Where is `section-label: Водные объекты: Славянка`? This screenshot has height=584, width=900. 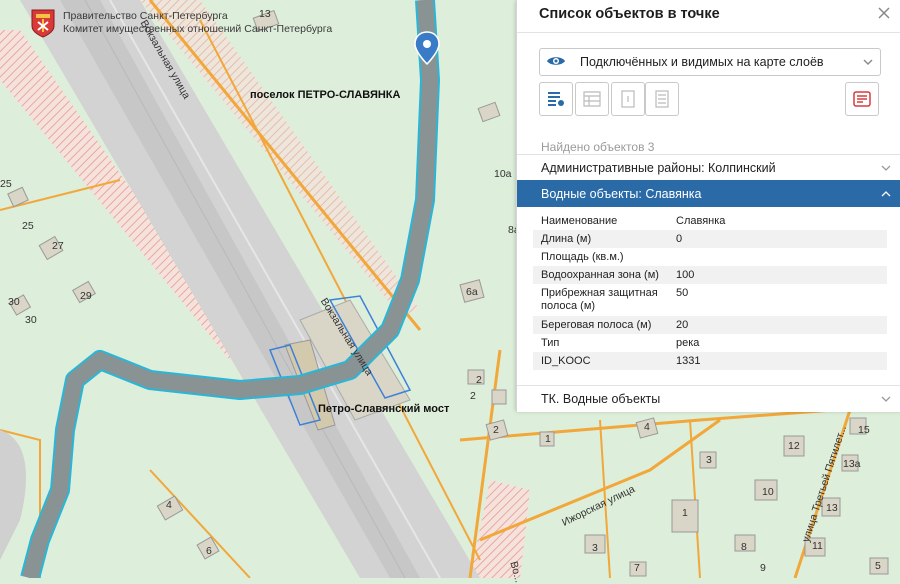 section-label: Водные объекты: Славянка is located at coordinates (621, 194).